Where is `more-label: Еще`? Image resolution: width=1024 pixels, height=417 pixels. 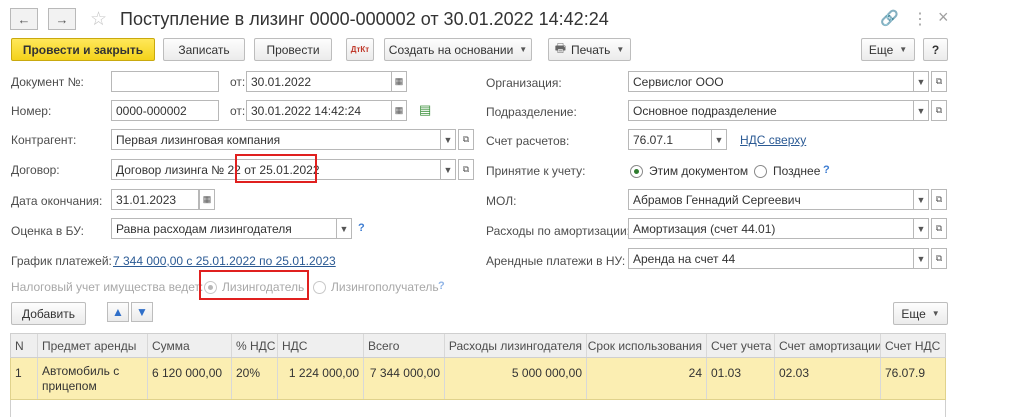
more-label: Еще is located at coordinates (881, 49).